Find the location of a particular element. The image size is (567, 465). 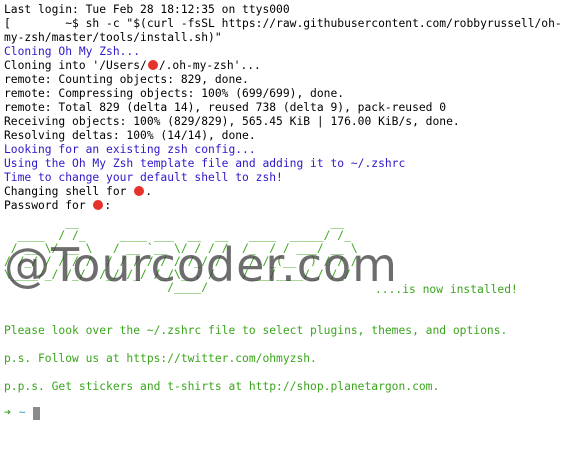

prompt-arrow-icon: ➜ is located at coordinates (7, 412).